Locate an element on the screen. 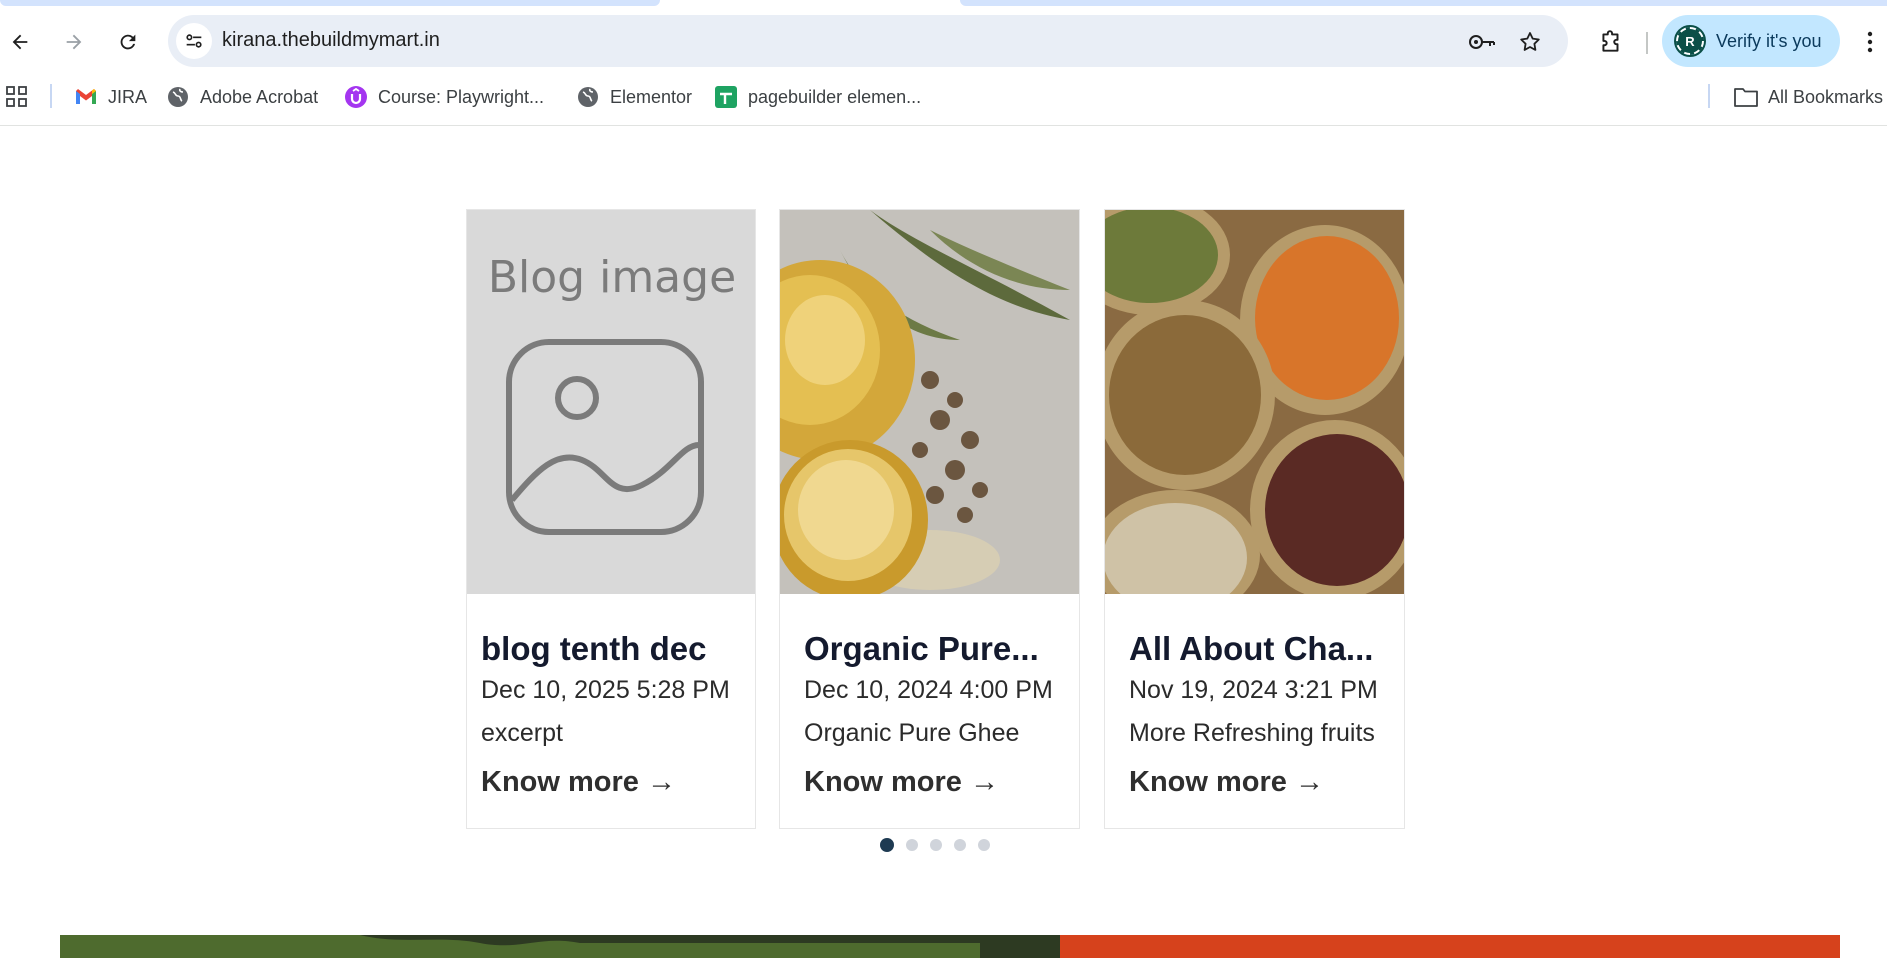 The image size is (1887, 958). star-icon is located at coordinates (1530, 41).